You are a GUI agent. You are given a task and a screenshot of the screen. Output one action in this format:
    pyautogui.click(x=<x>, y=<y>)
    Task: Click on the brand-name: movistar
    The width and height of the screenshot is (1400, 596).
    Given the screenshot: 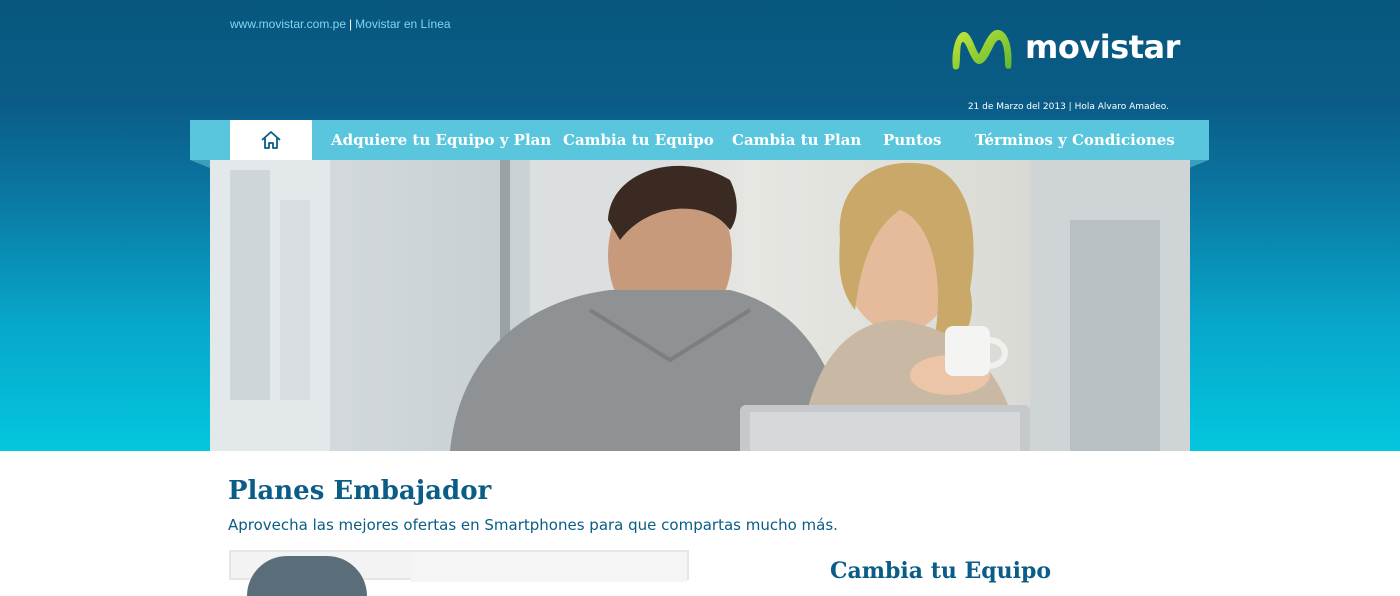 What is the action you would take?
    pyautogui.click(x=1102, y=47)
    